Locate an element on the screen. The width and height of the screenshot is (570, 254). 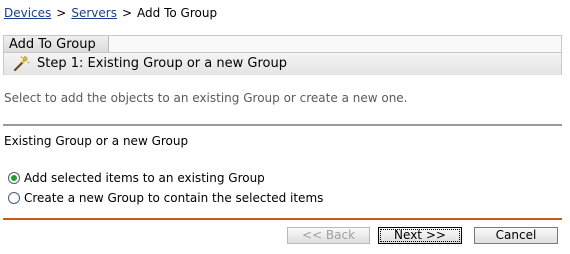
cancel-button: Cancel is located at coordinates (516, 235).